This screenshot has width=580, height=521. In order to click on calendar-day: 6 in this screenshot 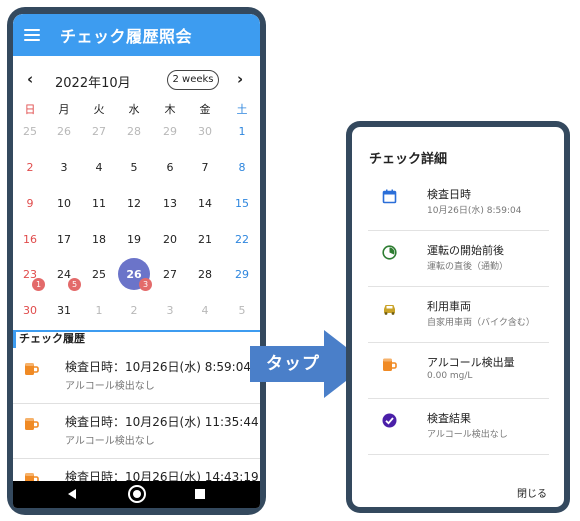, I will do `click(170, 167)`.